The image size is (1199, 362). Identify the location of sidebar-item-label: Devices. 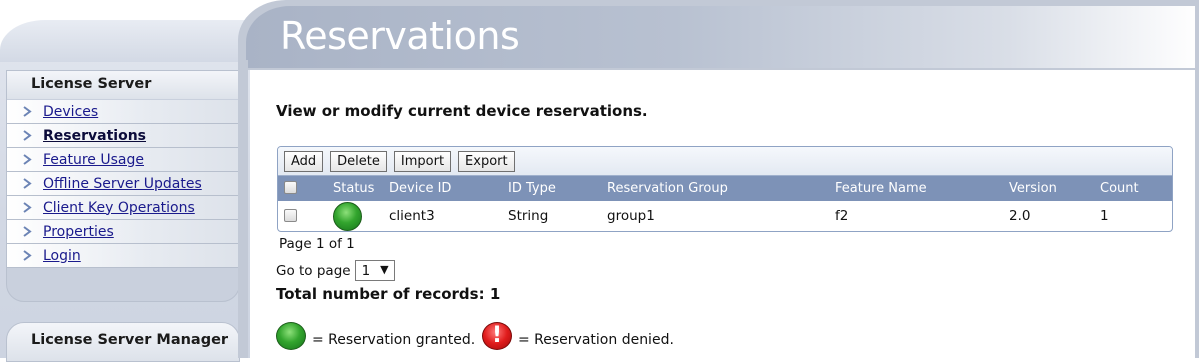
(70, 112).